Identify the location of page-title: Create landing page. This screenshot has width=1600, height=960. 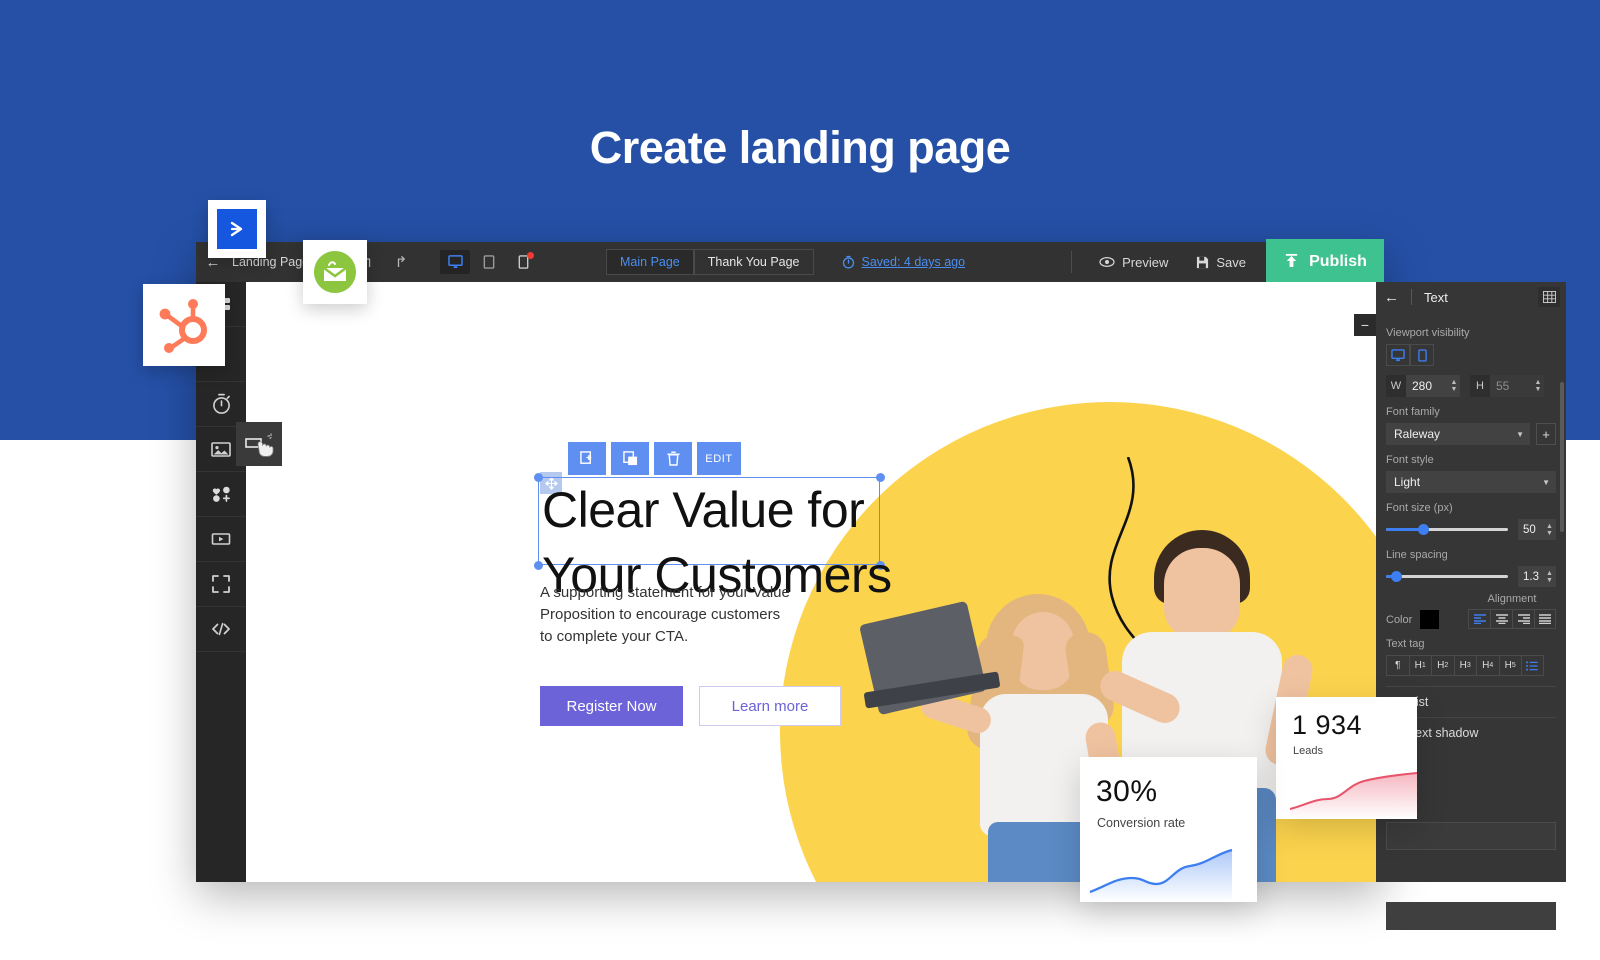
(800, 147).